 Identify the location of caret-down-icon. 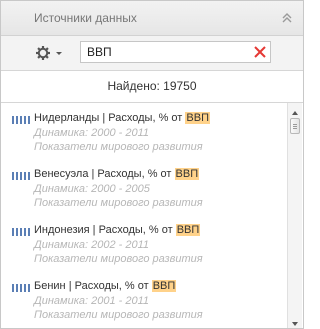
(59, 53).